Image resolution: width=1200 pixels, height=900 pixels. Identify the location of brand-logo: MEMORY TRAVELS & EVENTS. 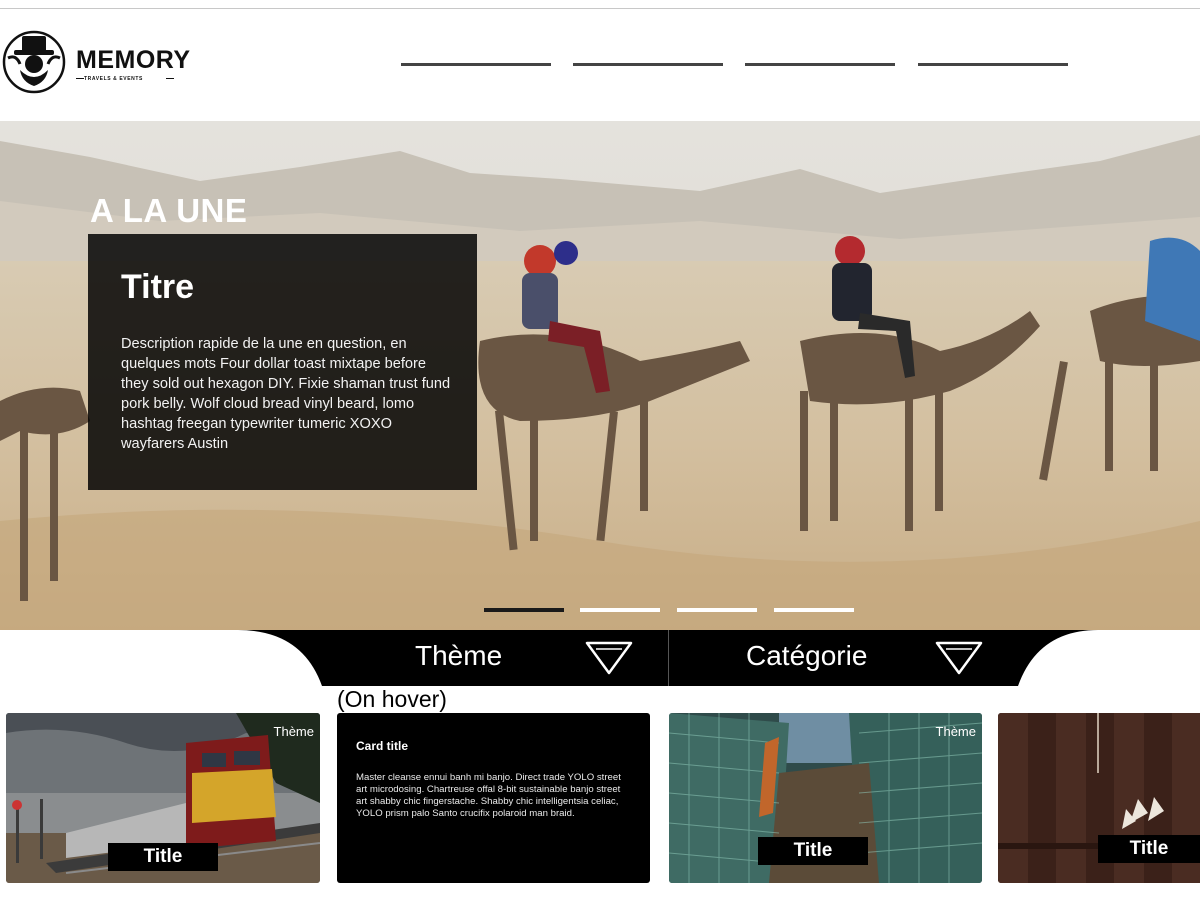
(96, 63).